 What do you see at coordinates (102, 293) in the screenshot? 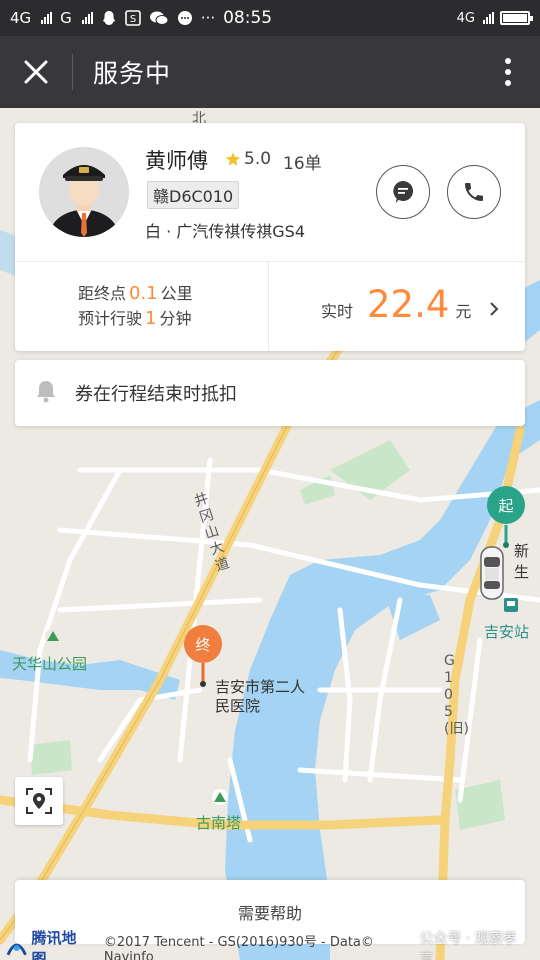
I see `distance-label: 距终点` at bounding box center [102, 293].